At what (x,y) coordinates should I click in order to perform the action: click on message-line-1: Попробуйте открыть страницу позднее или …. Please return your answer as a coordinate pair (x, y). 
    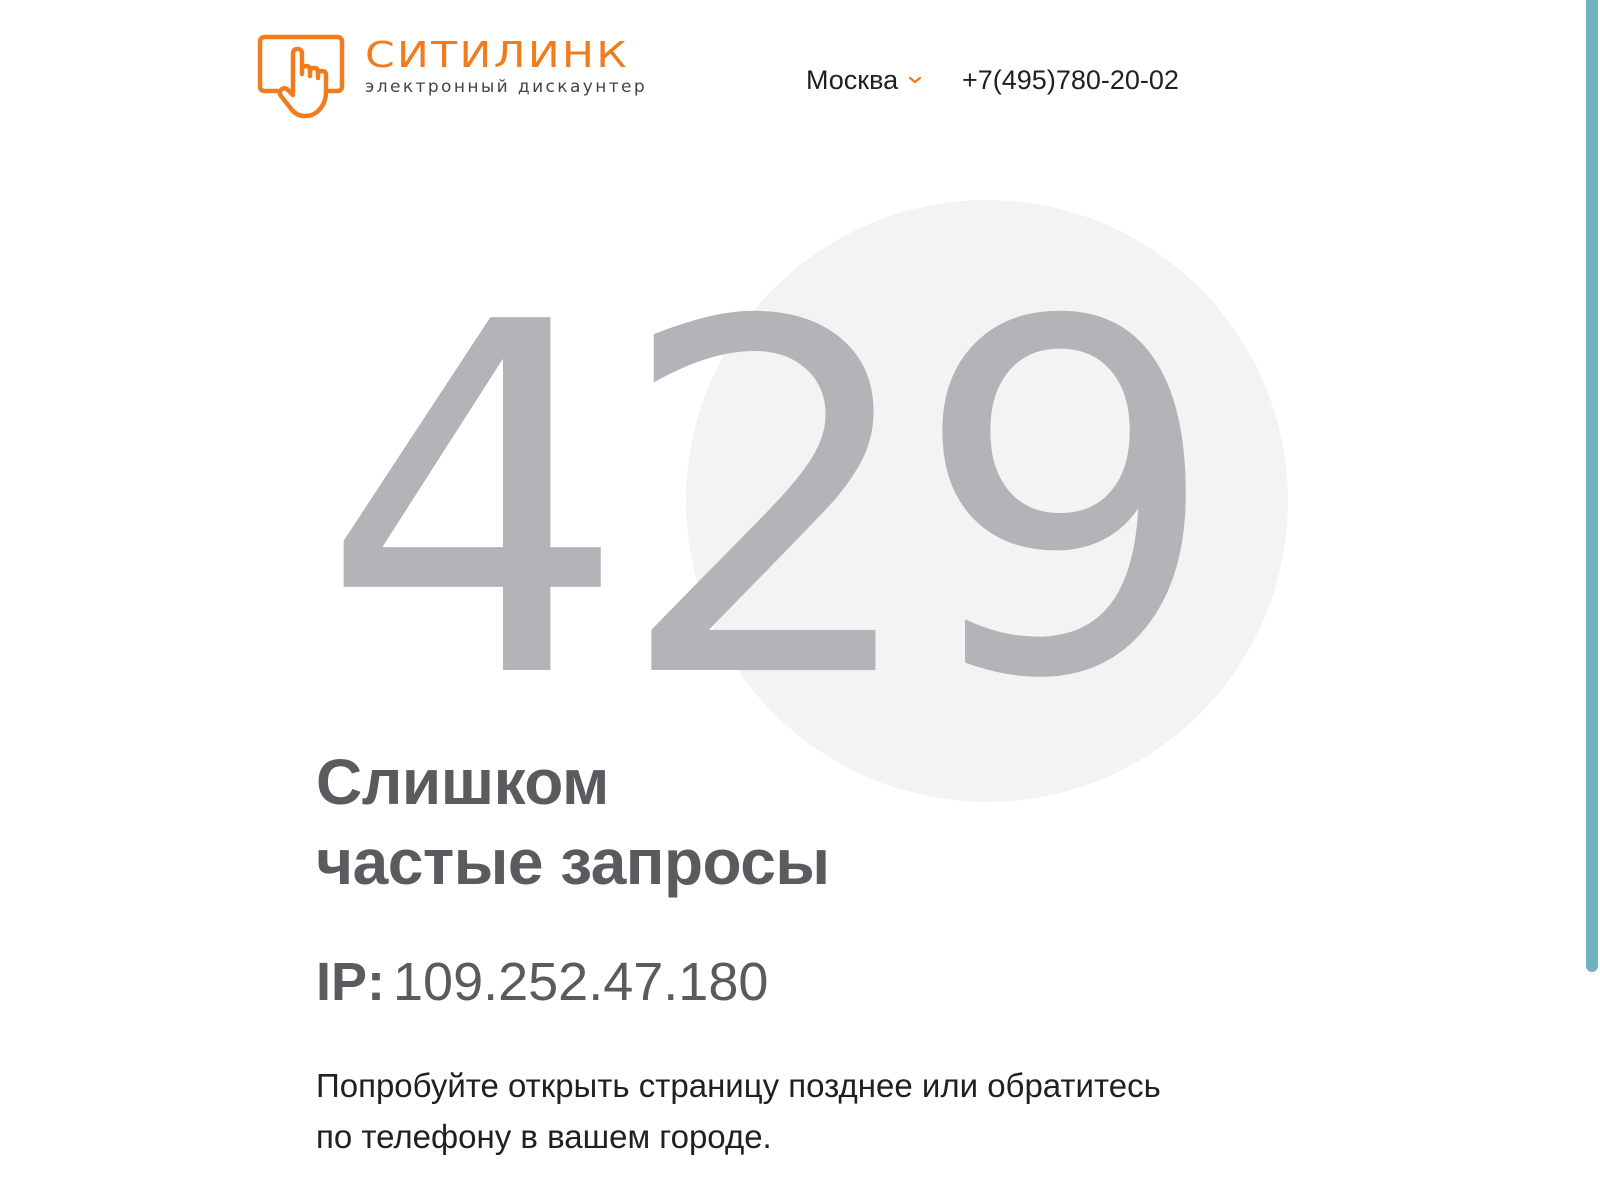
    Looking at the image, I should click on (738, 1085).